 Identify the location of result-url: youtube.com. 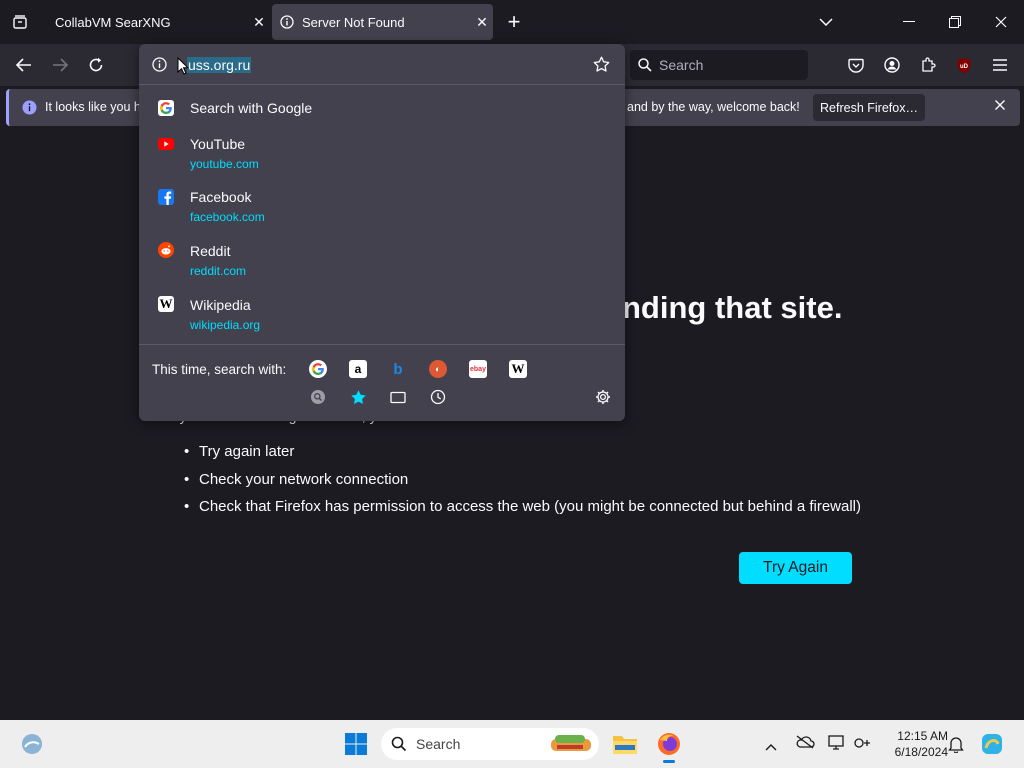
(224, 164).